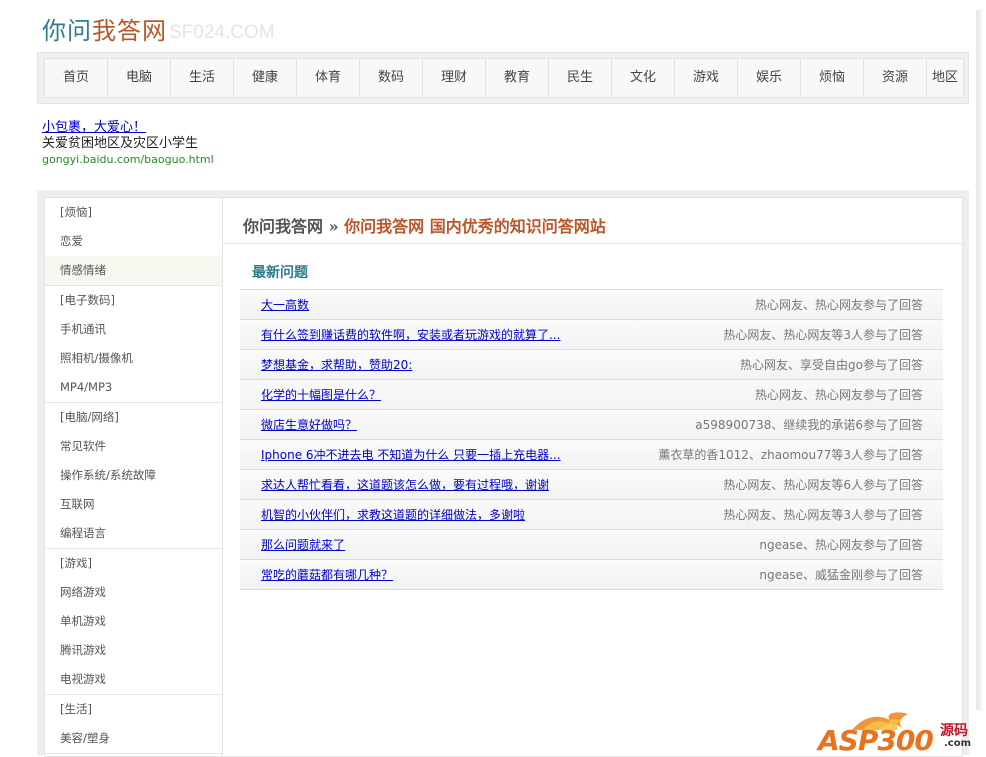 The image size is (986, 757). What do you see at coordinates (823, 485) in the screenshot?
I see `question-meta: 热心网友、热心网友等6人参与了回答` at bounding box center [823, 485].